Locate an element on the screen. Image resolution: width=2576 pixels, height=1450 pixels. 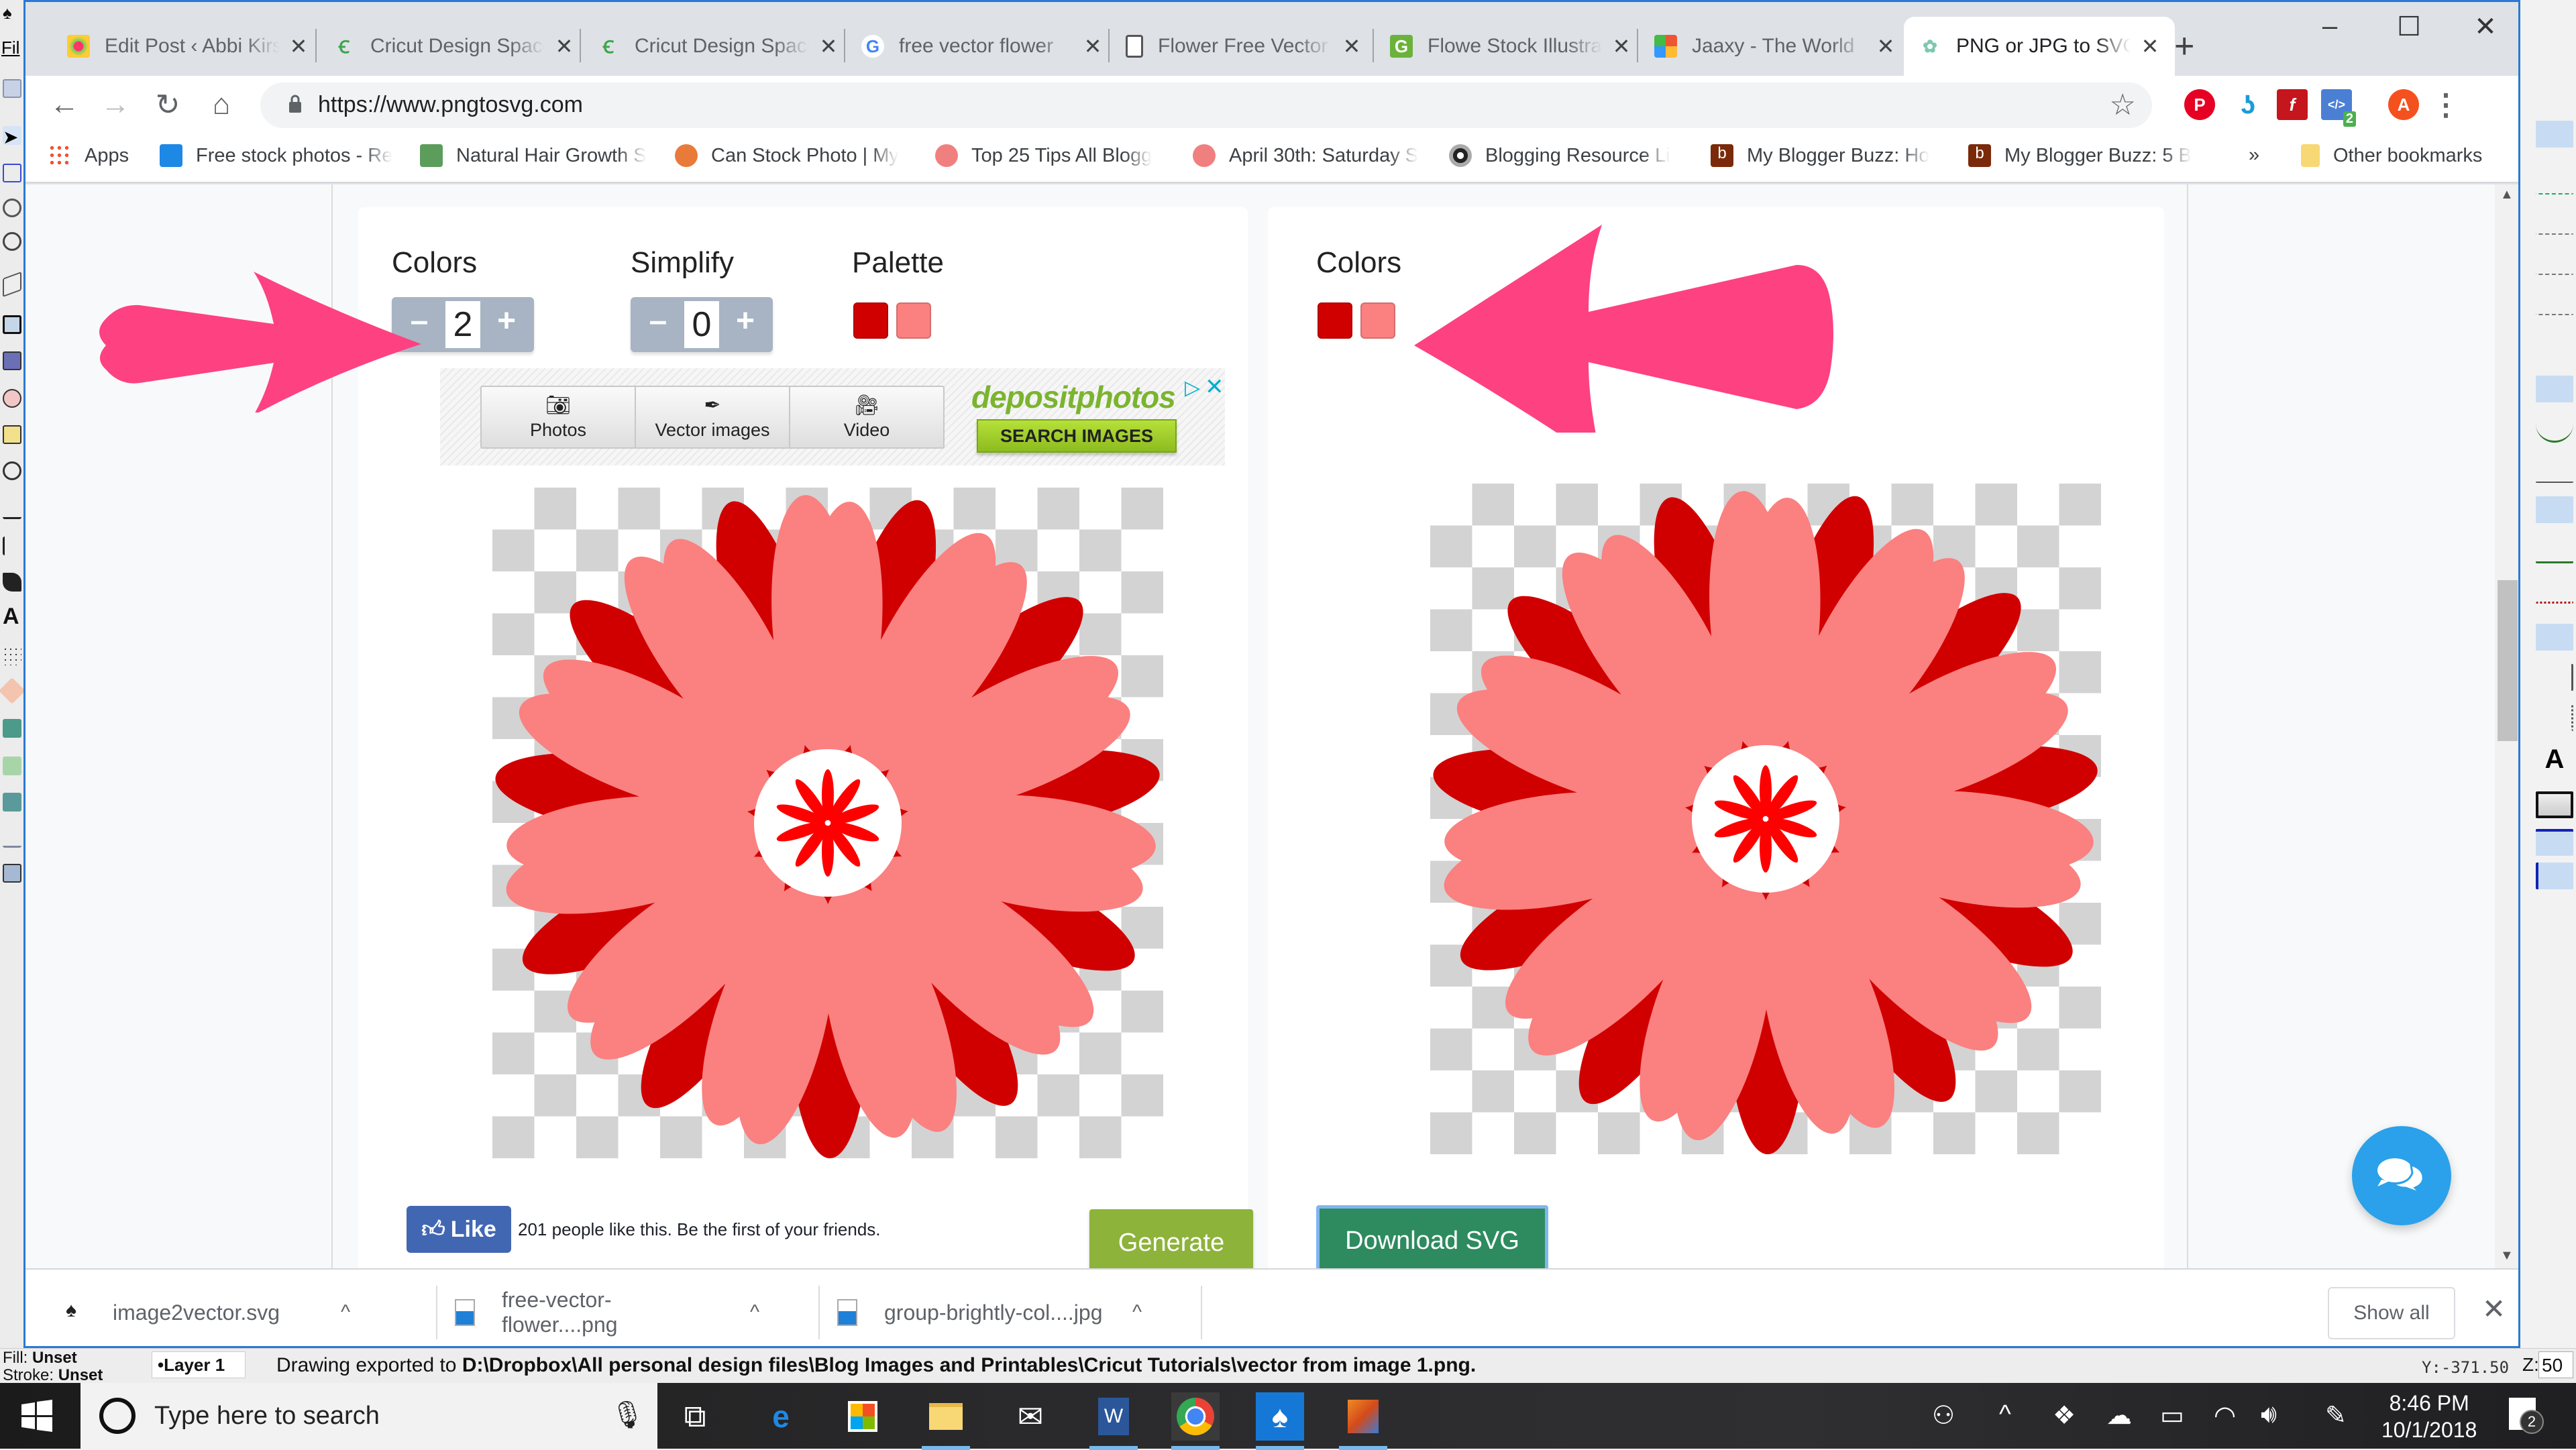
inkscape-taskbar-icon: ♠ is located at coordinates (1280, 1421).